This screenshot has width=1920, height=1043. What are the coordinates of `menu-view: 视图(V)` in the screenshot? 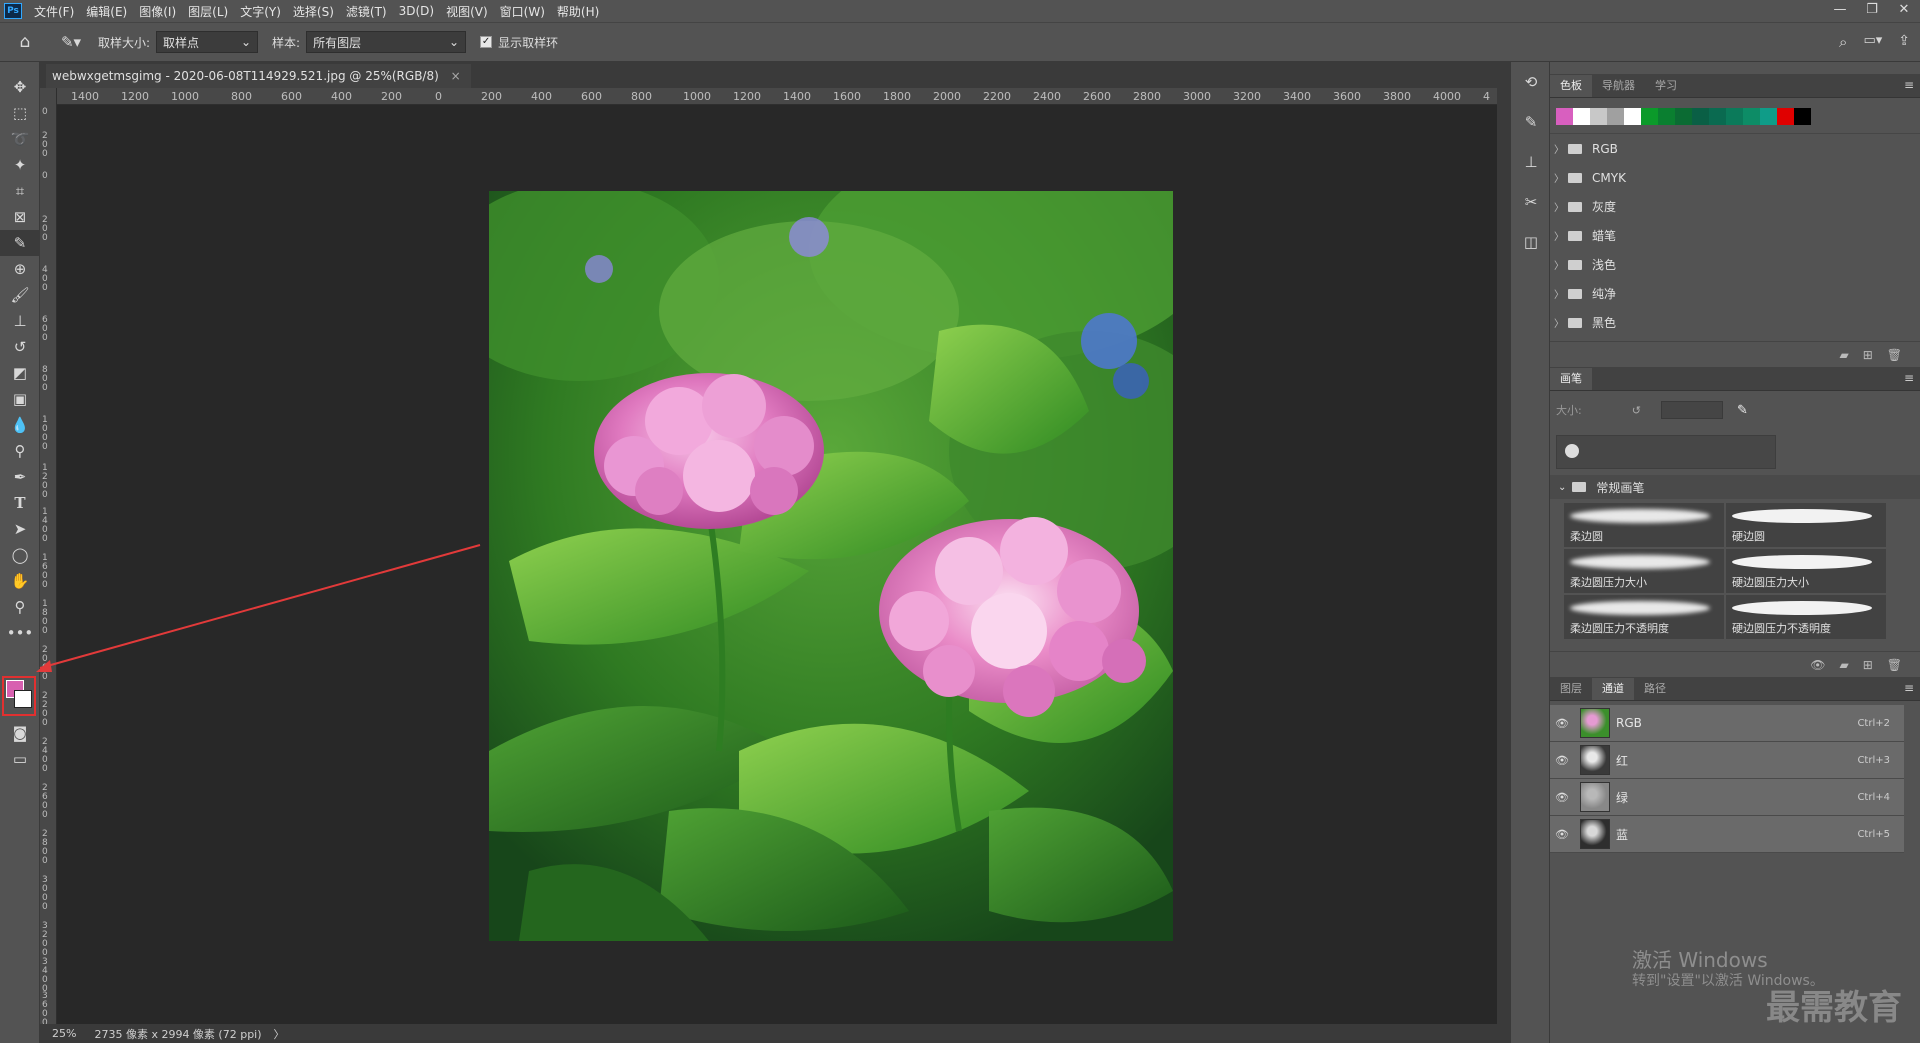 It's located at (467, 11).